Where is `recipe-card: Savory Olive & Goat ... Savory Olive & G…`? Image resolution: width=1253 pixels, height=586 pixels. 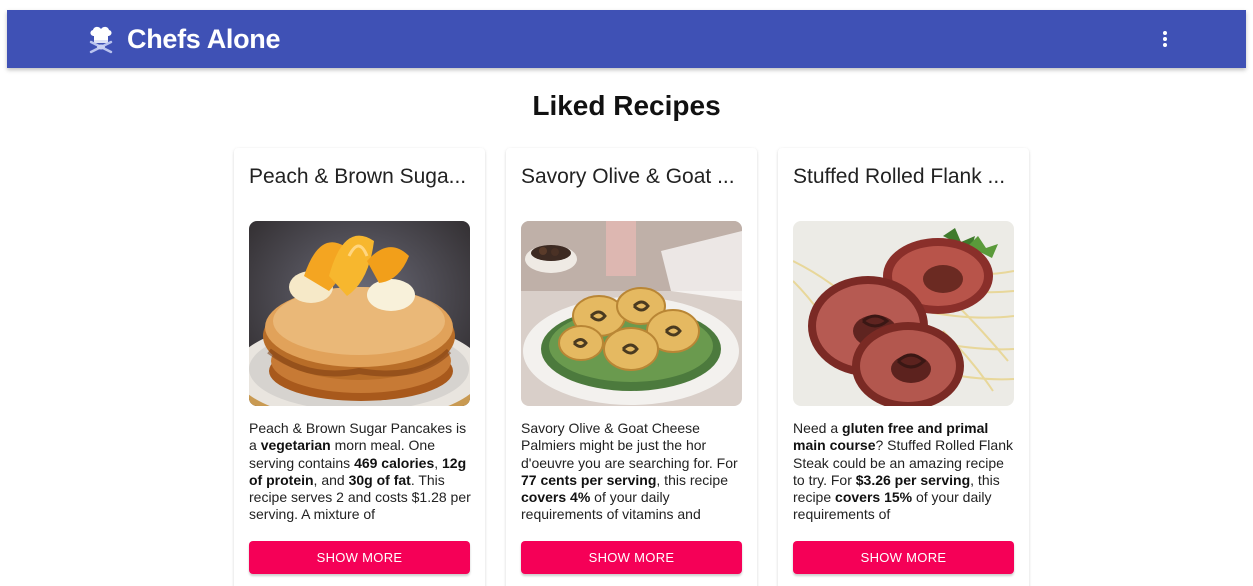 recipe-card: Savory Olive & Goat ... Savory Olive & G… is located at coordinates (631, 367).